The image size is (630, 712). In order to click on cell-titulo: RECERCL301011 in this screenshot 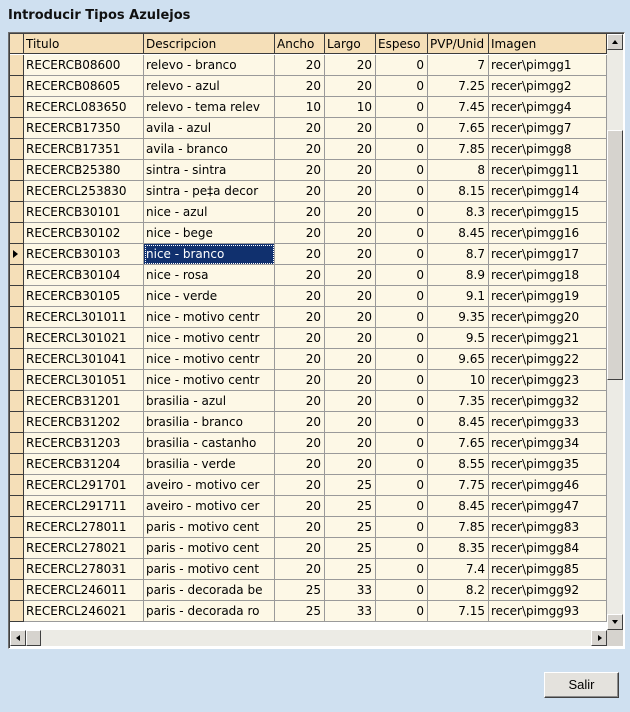, I will do `click(84, 317)`.